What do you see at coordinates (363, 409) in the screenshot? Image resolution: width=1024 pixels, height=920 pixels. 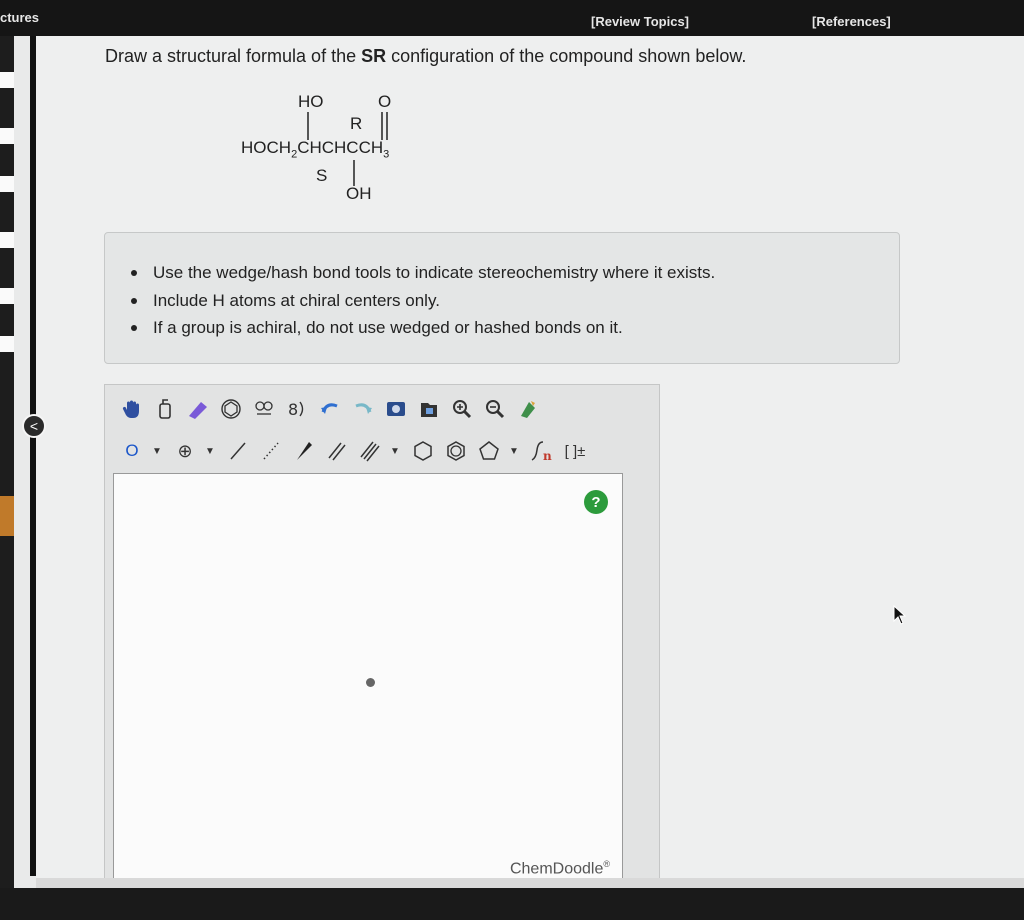 I see `redo-icon` at bounding box center [363, 409].